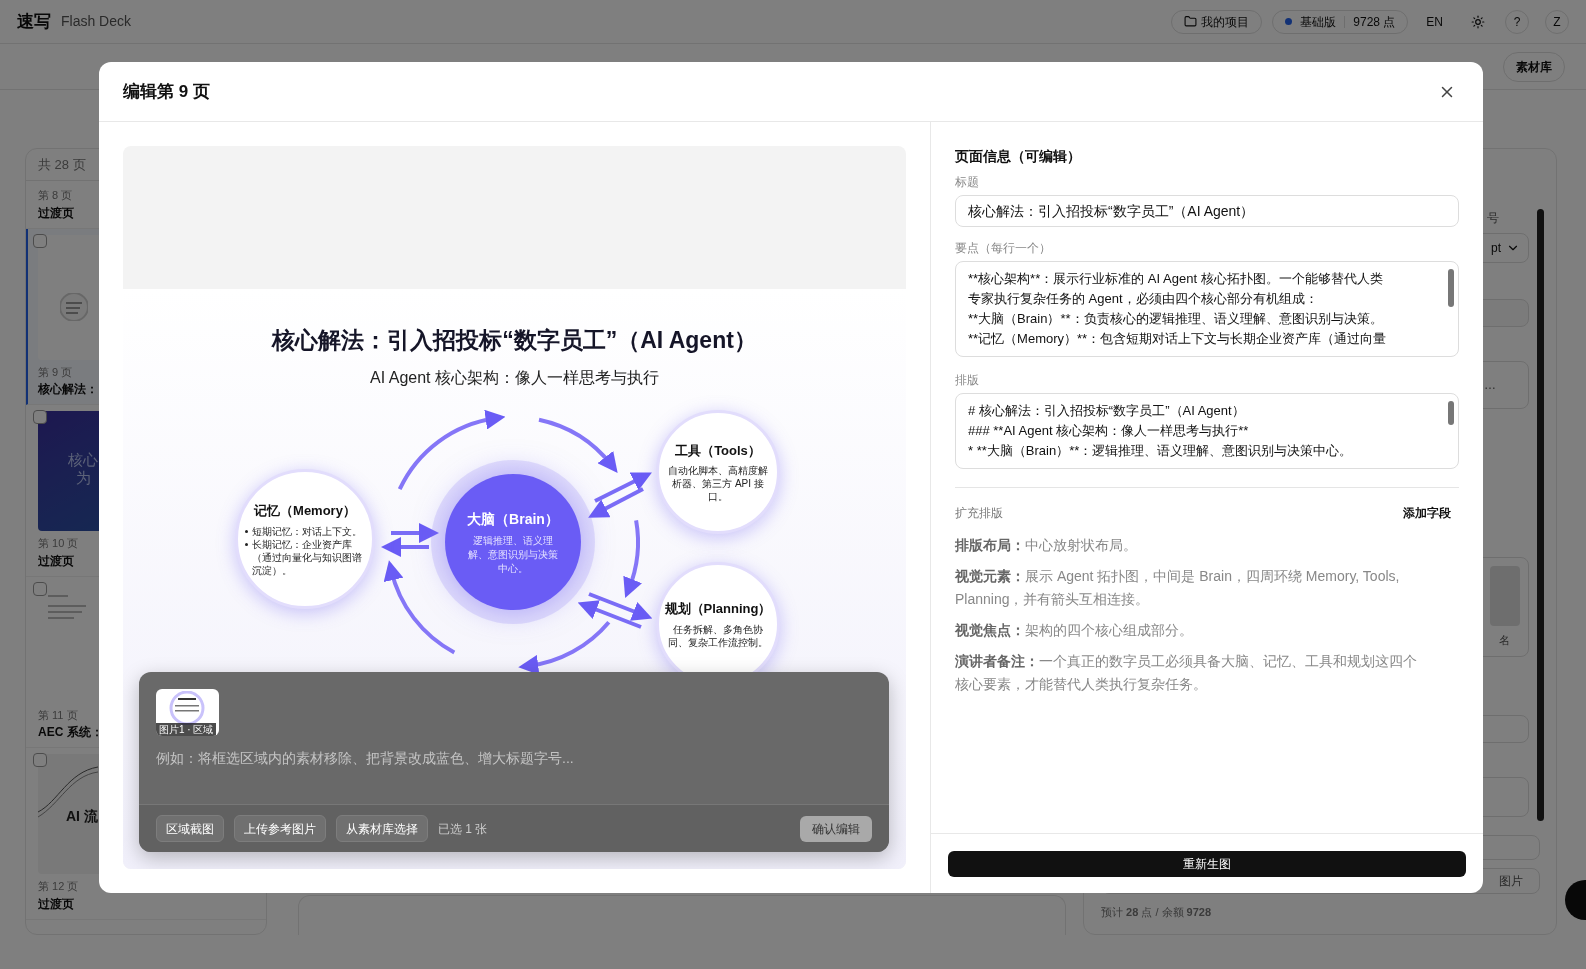  Describe the element at coordinates (718, 635) in the screenshot. I see `node-text: 任务拆解、多角色协同、复杂工作流控制。` at that location.